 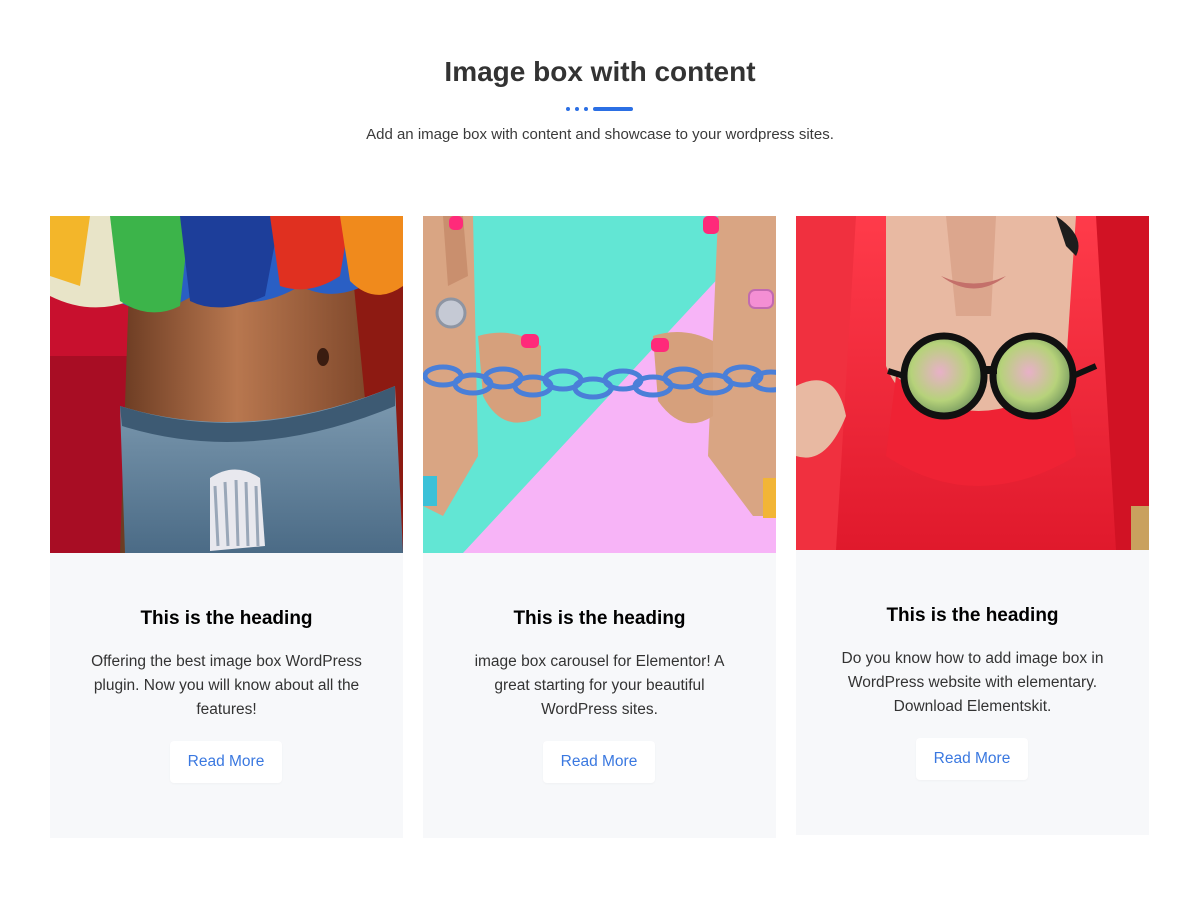 I want to click on section-title: Image box with content, so click(x=600, y=71).